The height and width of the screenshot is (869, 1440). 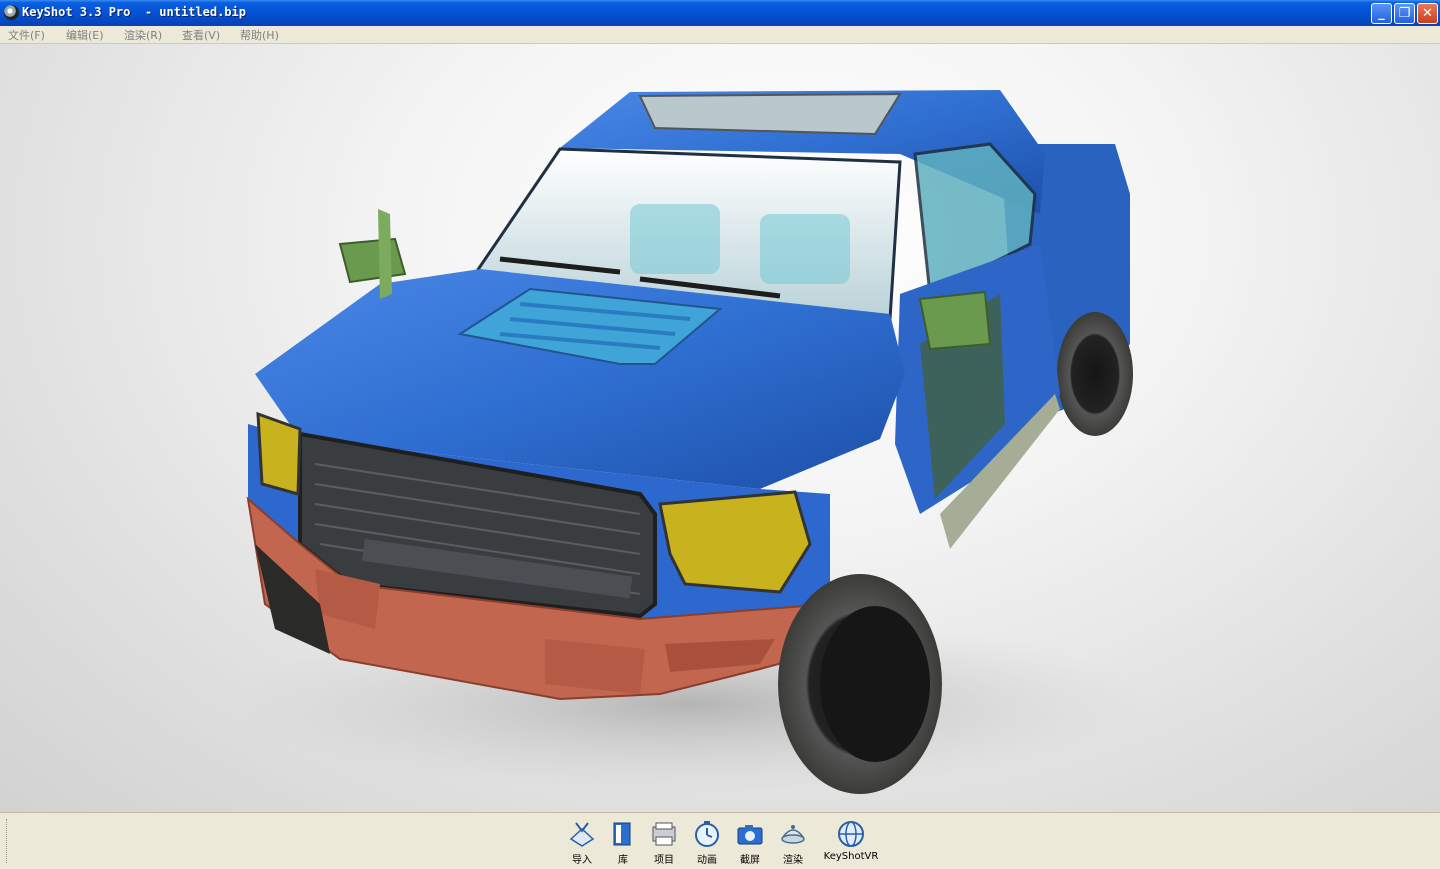 What do you see at coordinates (750, 835) in the screenshot?
I see `screenshot-icon` at bounding box center [750, 835].